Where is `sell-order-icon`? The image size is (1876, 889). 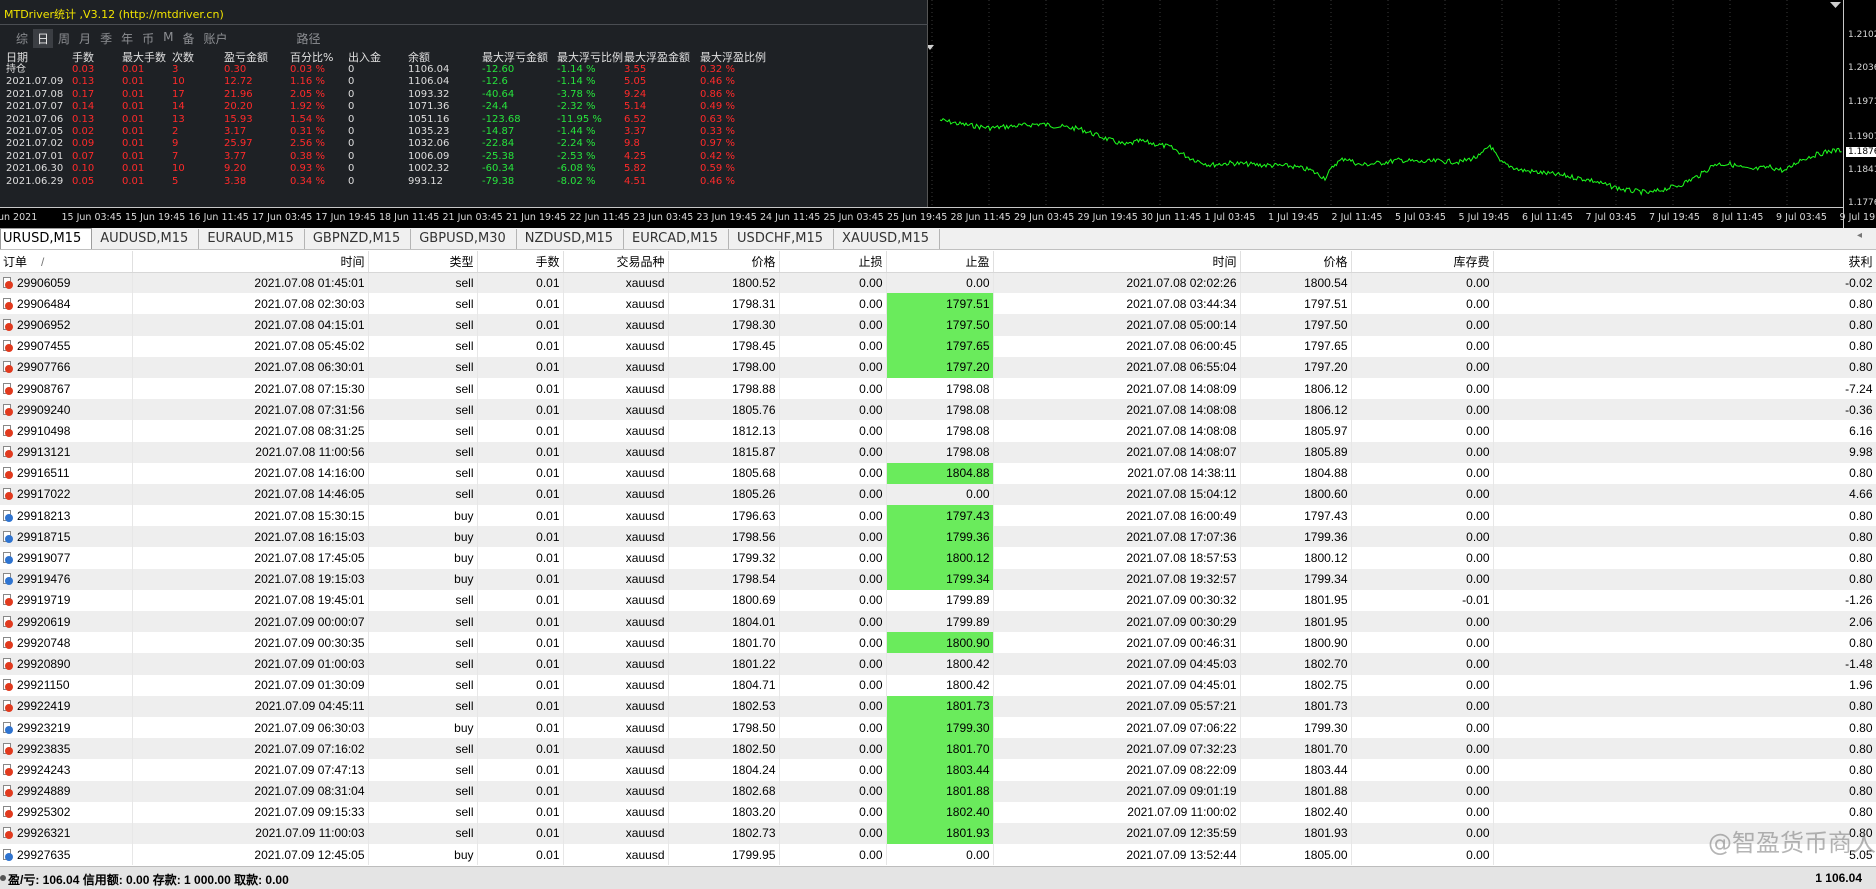
sell-order-icon is located at coordinates (8, 748).